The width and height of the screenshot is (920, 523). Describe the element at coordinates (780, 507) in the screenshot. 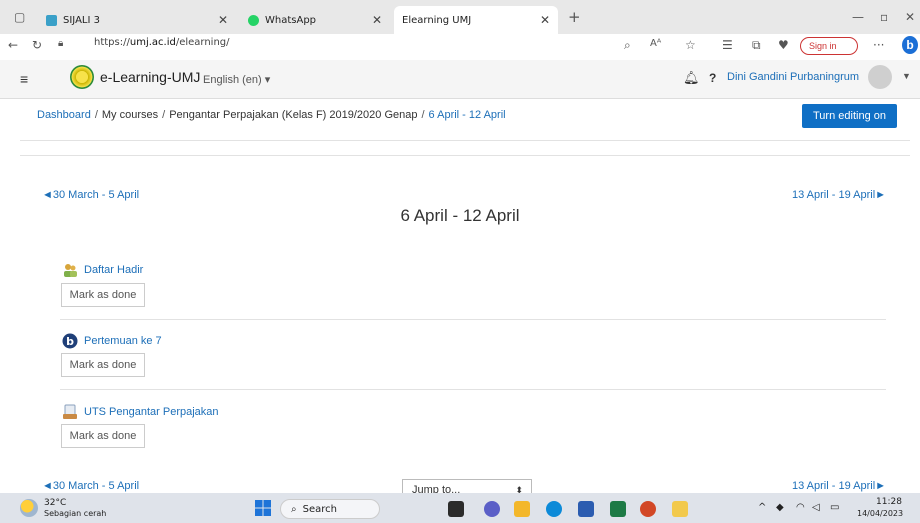

I see `tray-app-icon: ◆` at that location.